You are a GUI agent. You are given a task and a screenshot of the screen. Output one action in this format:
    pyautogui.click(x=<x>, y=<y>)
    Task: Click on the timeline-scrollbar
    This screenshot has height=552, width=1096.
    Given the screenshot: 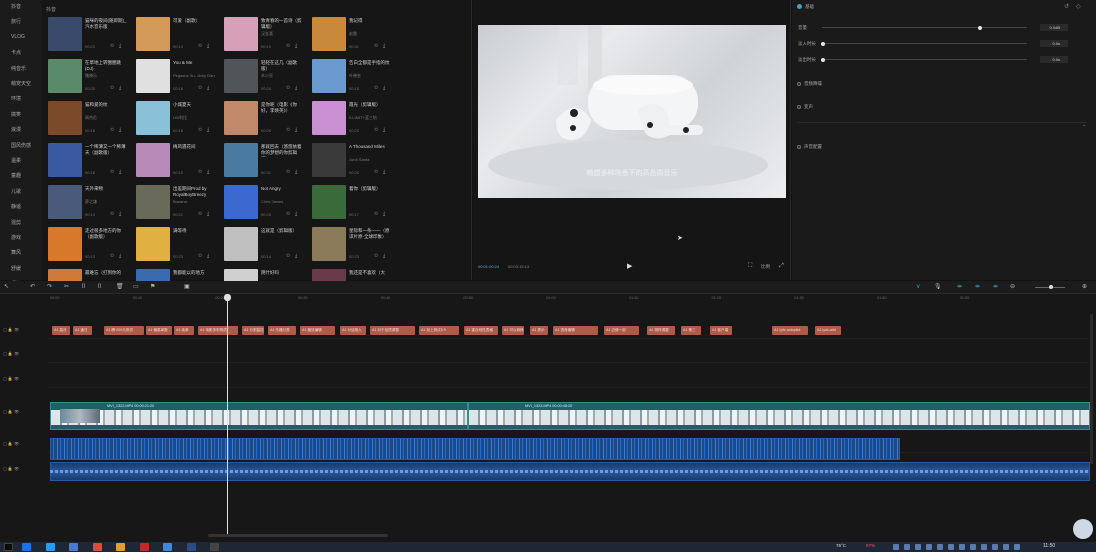 What is the action you would take?
    pyautogui.click(x=298, y=535)
    